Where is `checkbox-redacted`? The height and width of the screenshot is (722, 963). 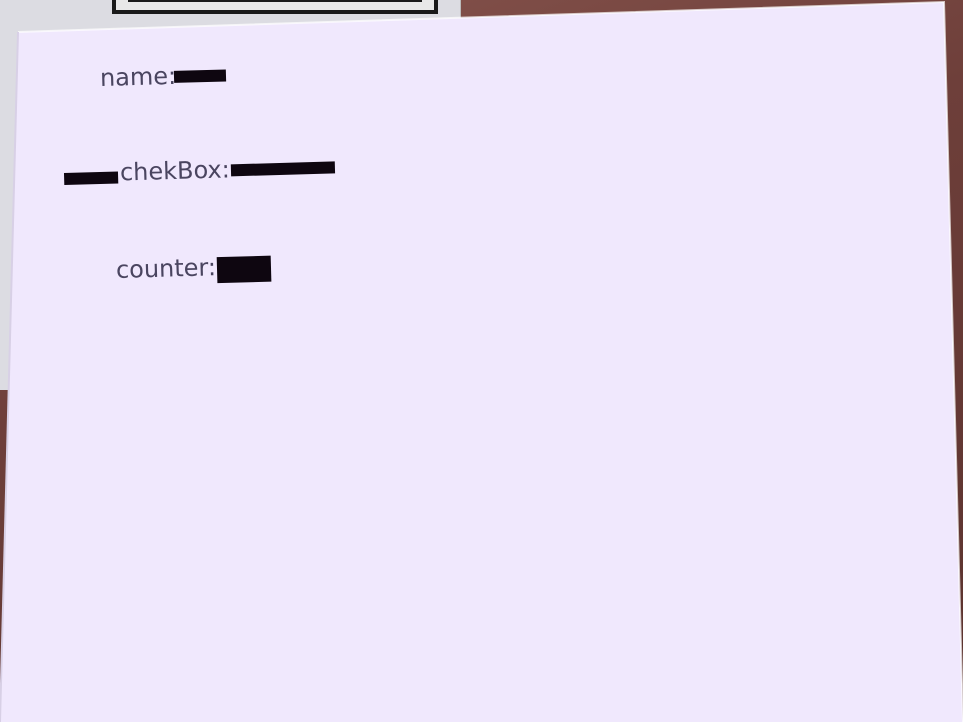
checkbox-redacted is located at coordinates (91, 178).